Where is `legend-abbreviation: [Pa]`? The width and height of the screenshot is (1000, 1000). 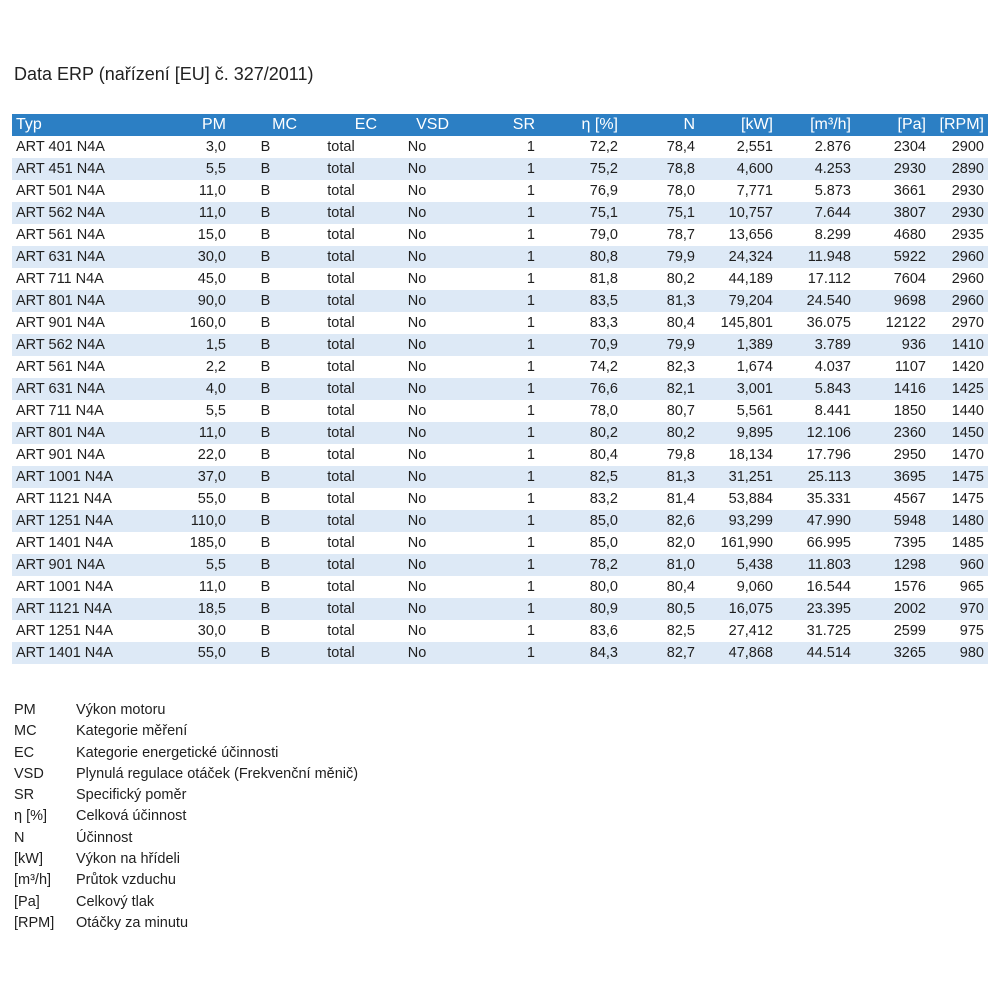
legend-abbreviation: [Pa] is located at coordinates (27, 901).